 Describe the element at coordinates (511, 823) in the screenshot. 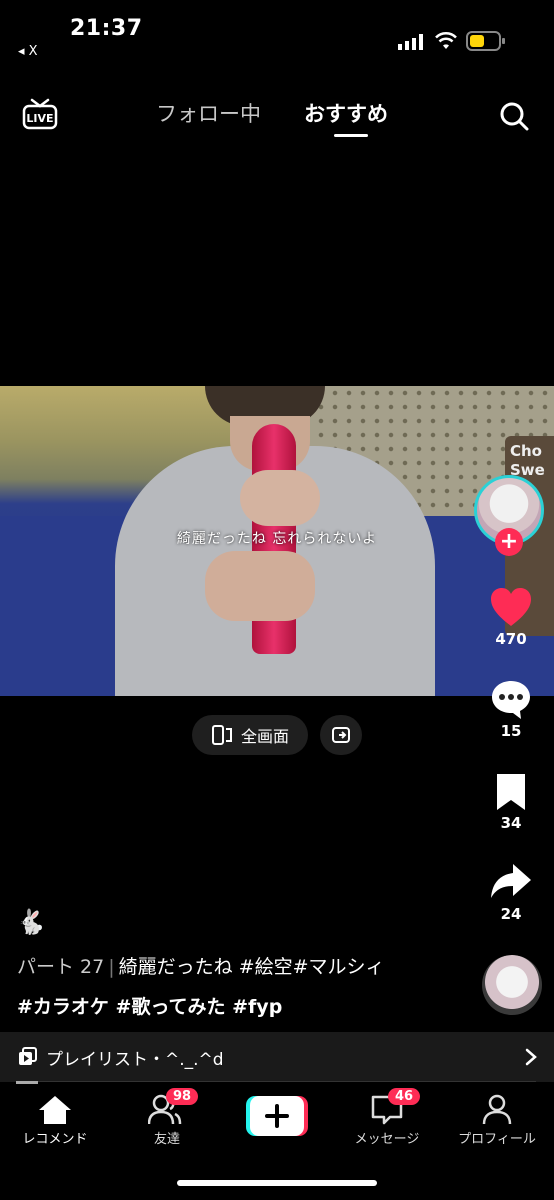

I see `bookmark-count: 34` at that location.